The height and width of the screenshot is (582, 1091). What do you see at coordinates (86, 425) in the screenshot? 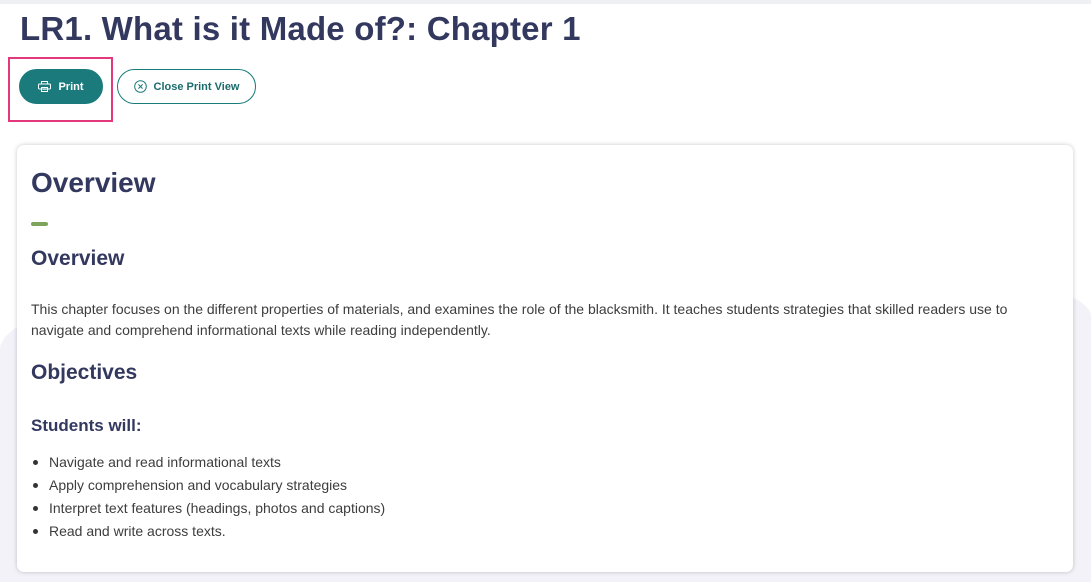
I see `objectives-subheading: Students will:` at bounding box center [86, 425].